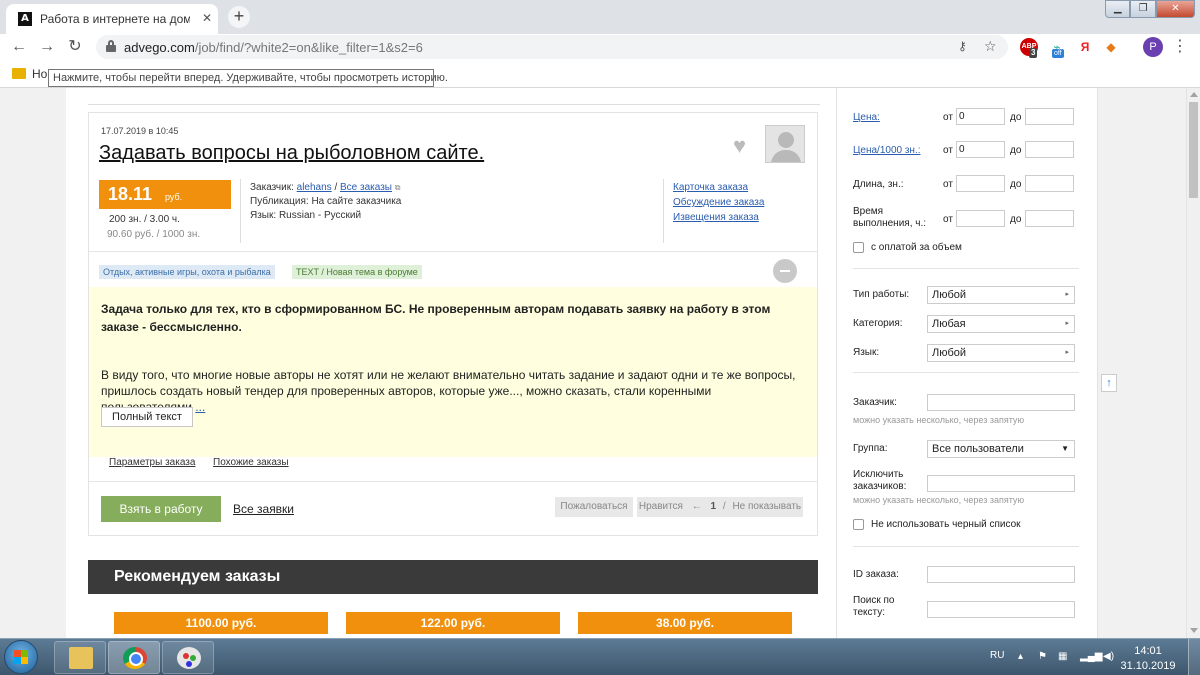 The width and height of the screenshot is (1200, 675). Describe the element at coordinates (1118, 9) in the screenshot. I see `minimize-button: ▁` at that location.